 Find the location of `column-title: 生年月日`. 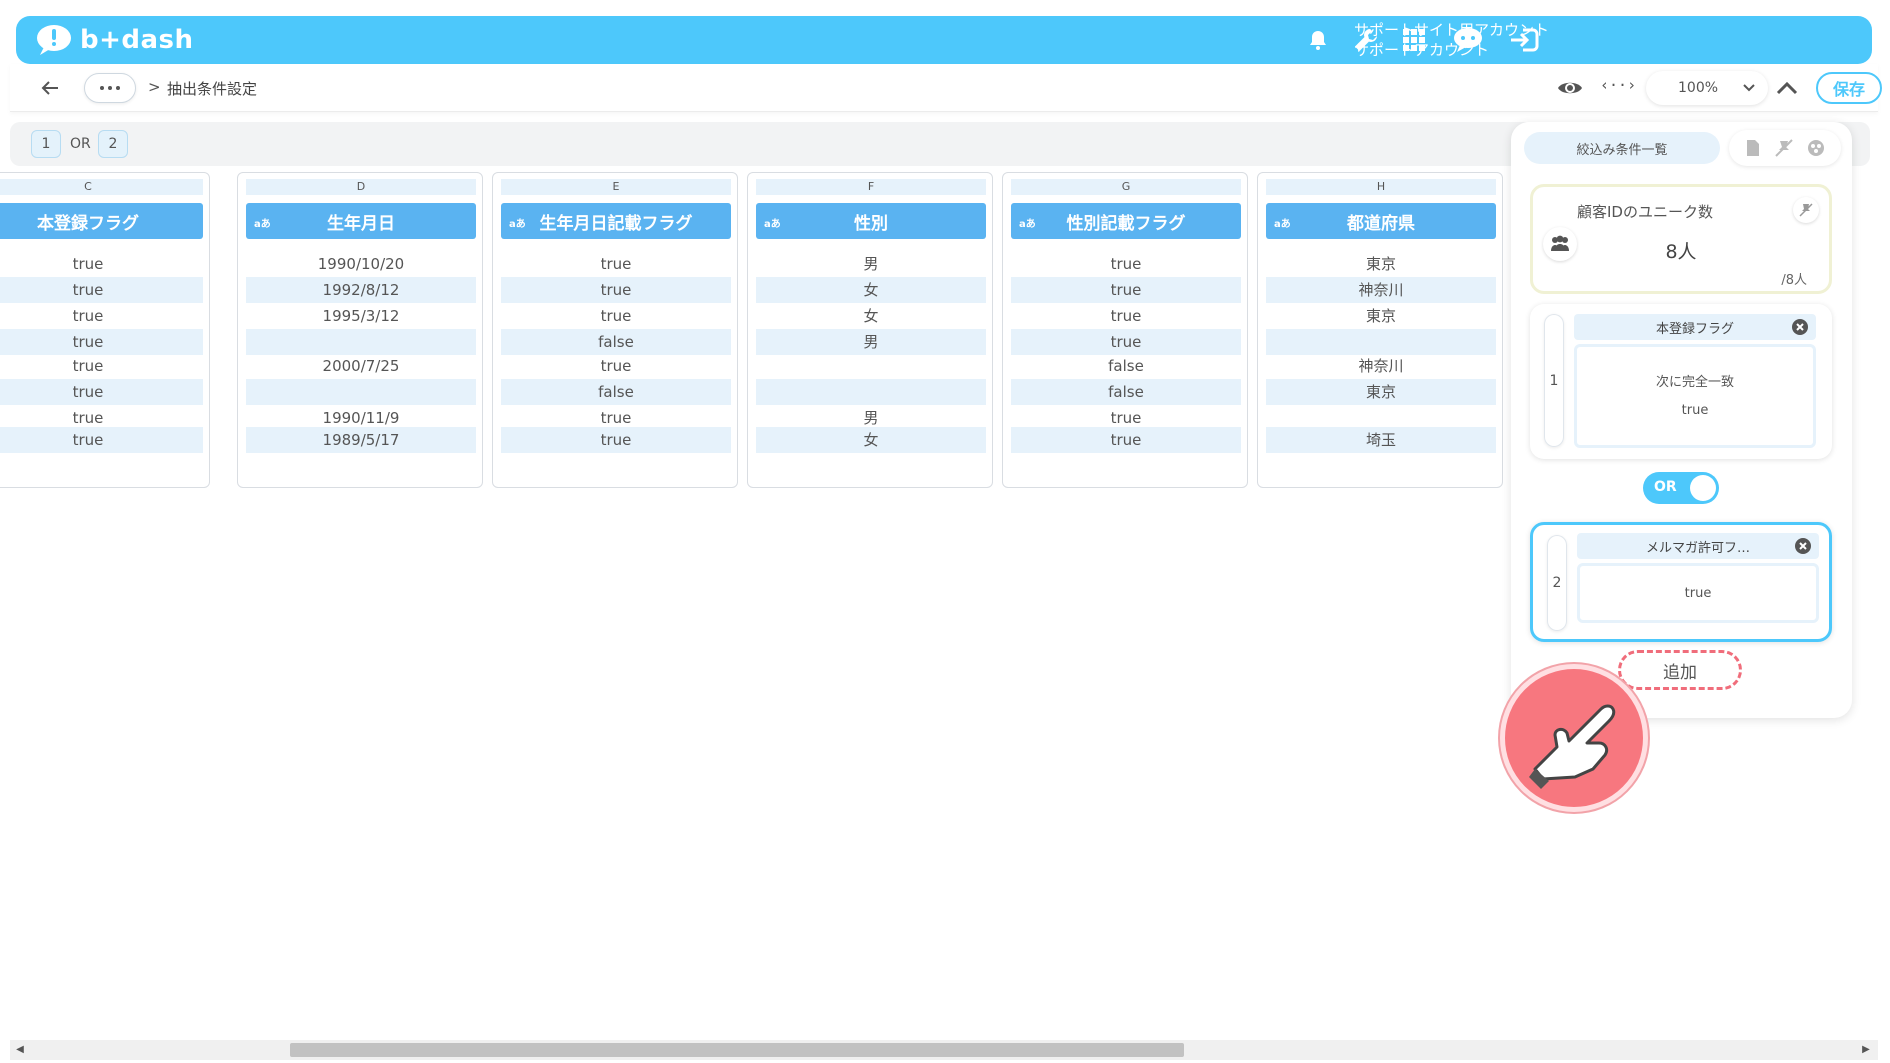

column-title: 生年月日 is located at coordinates (361, 223).